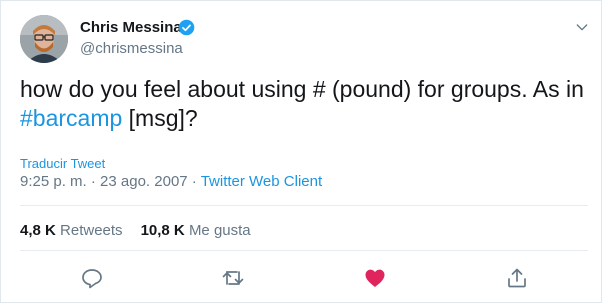 This screenshot has height=305, width=604. I want to click on retweets-label: Retweets, so click(91, 230).